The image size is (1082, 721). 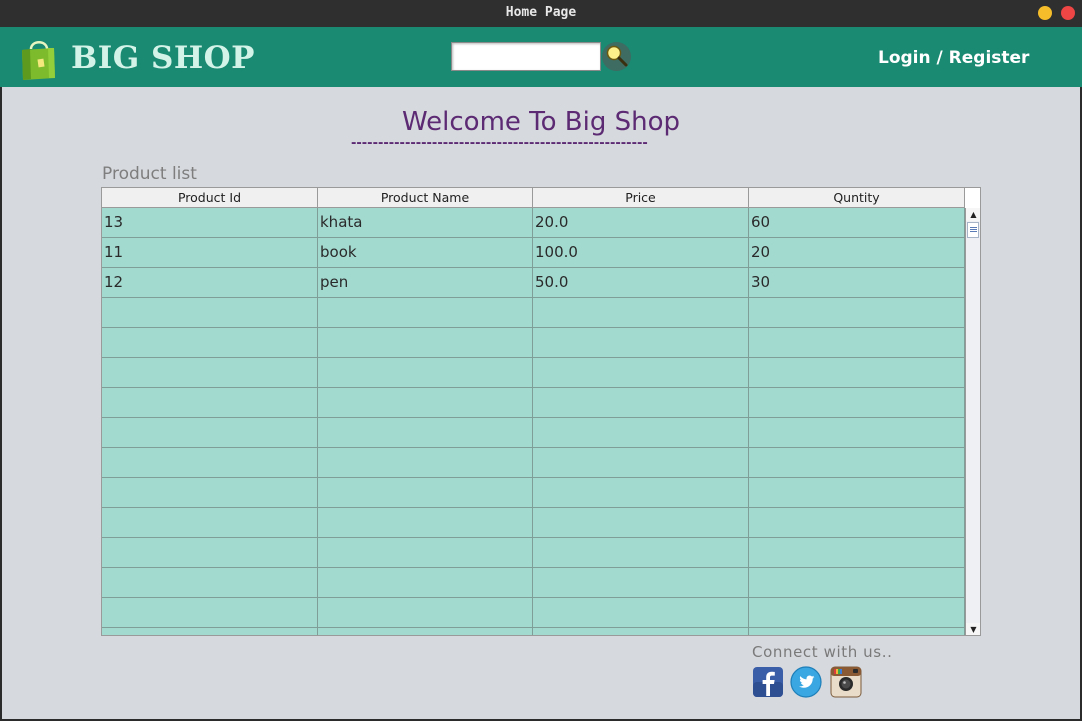 What do you see at coordinates (857, 197) in the screenshot?
I see `column-header-quantity: Quntity` at bounding box center [857, 197].